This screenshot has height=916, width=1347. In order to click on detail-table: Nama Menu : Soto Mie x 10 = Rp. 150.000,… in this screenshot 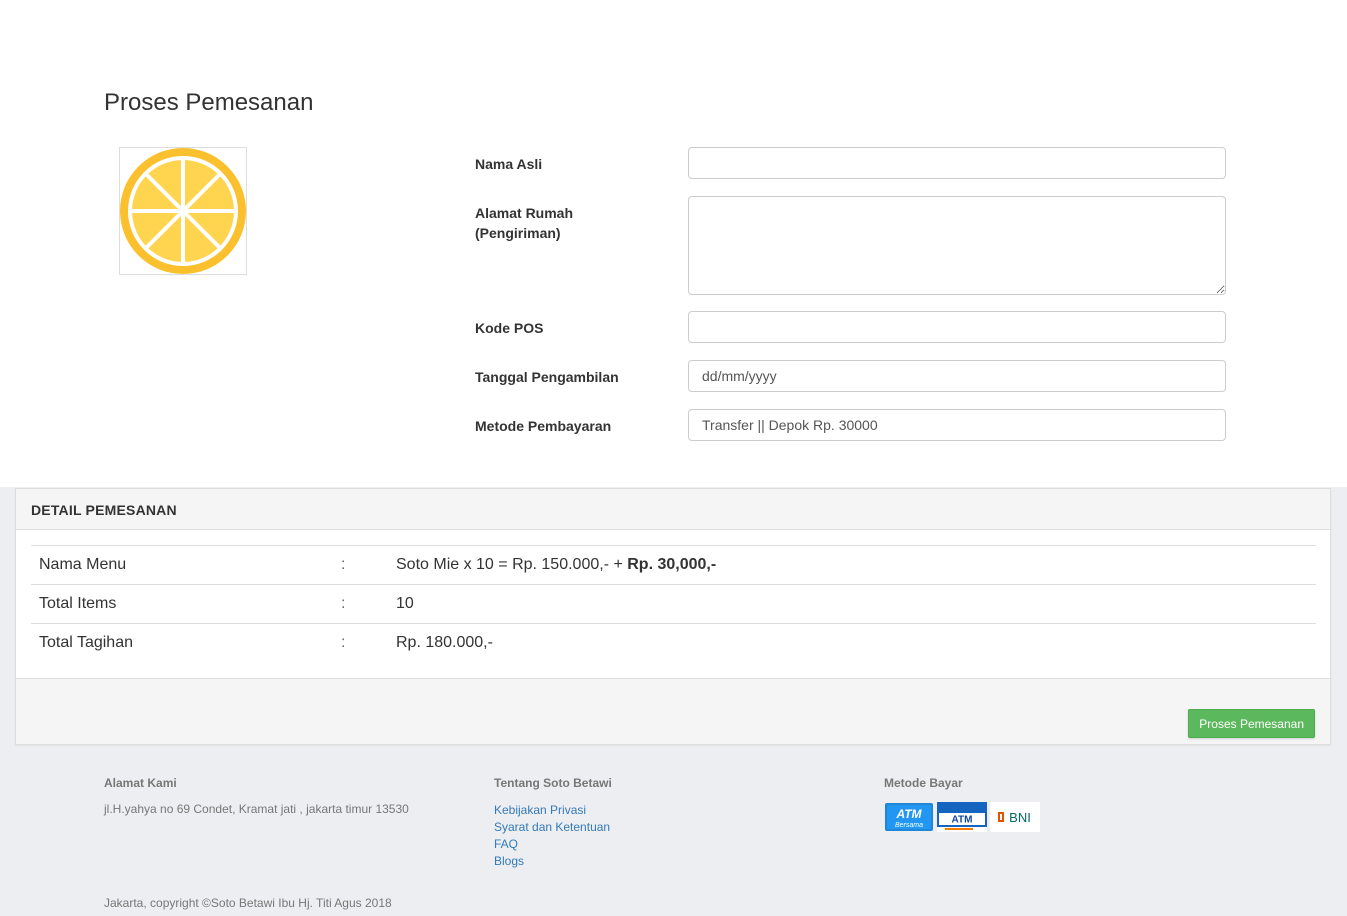, I will do `click(673, 604)`.